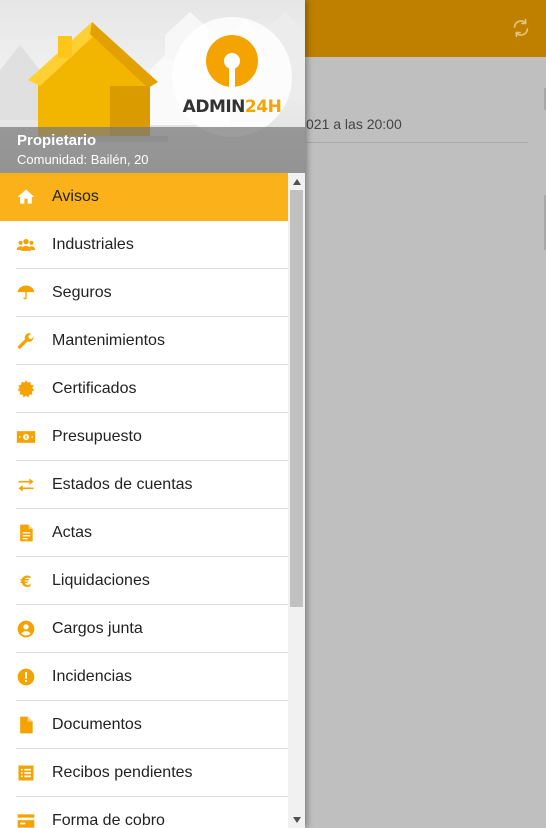 The height and width of the screenshot is (828, 546). Describe the element at coordinates (26, 293) in the screenshot. I see `umbrella-icon` at that location.